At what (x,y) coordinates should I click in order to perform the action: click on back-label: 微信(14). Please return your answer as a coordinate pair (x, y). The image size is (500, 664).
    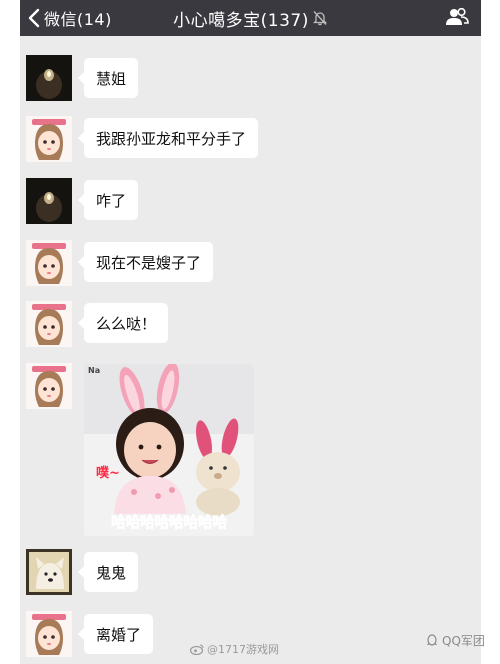
    Looking at the image, I should click on (78, 19).